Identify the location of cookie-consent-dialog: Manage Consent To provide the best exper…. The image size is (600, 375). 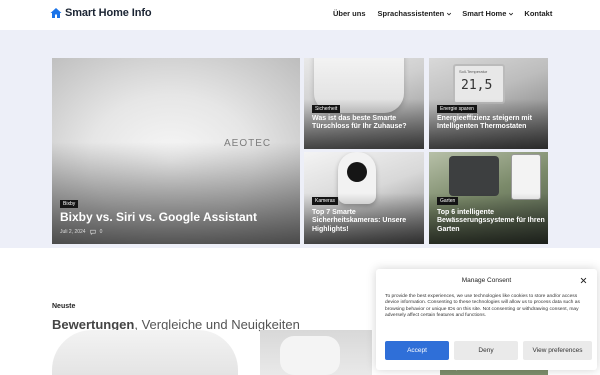
(486, 319).